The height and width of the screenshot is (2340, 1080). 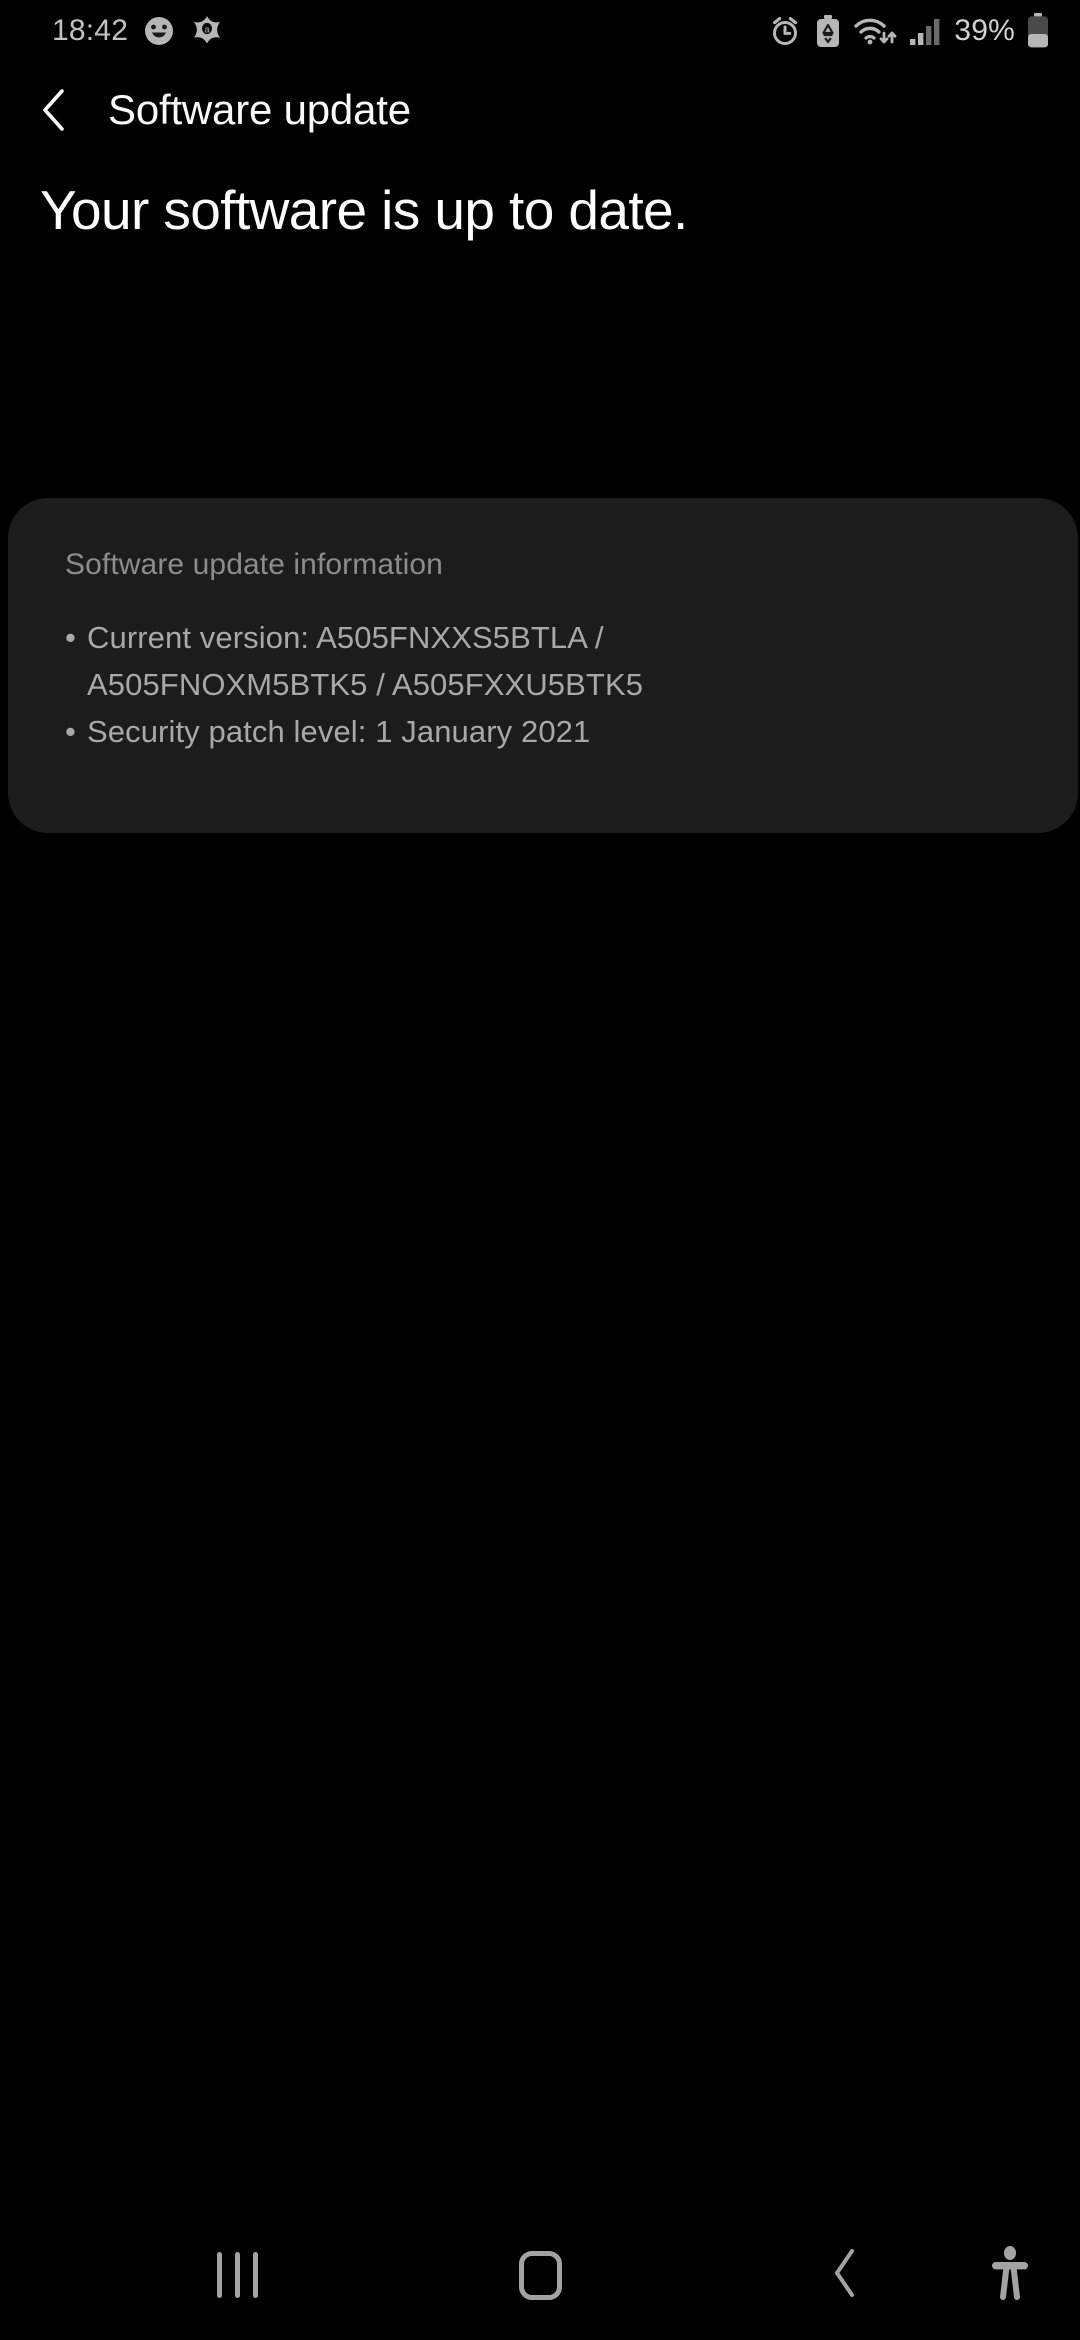 What do you see at coordinates (926, 31) in the screenshot?
I see `signal-bars-icon` at bounding box center [926, 31].